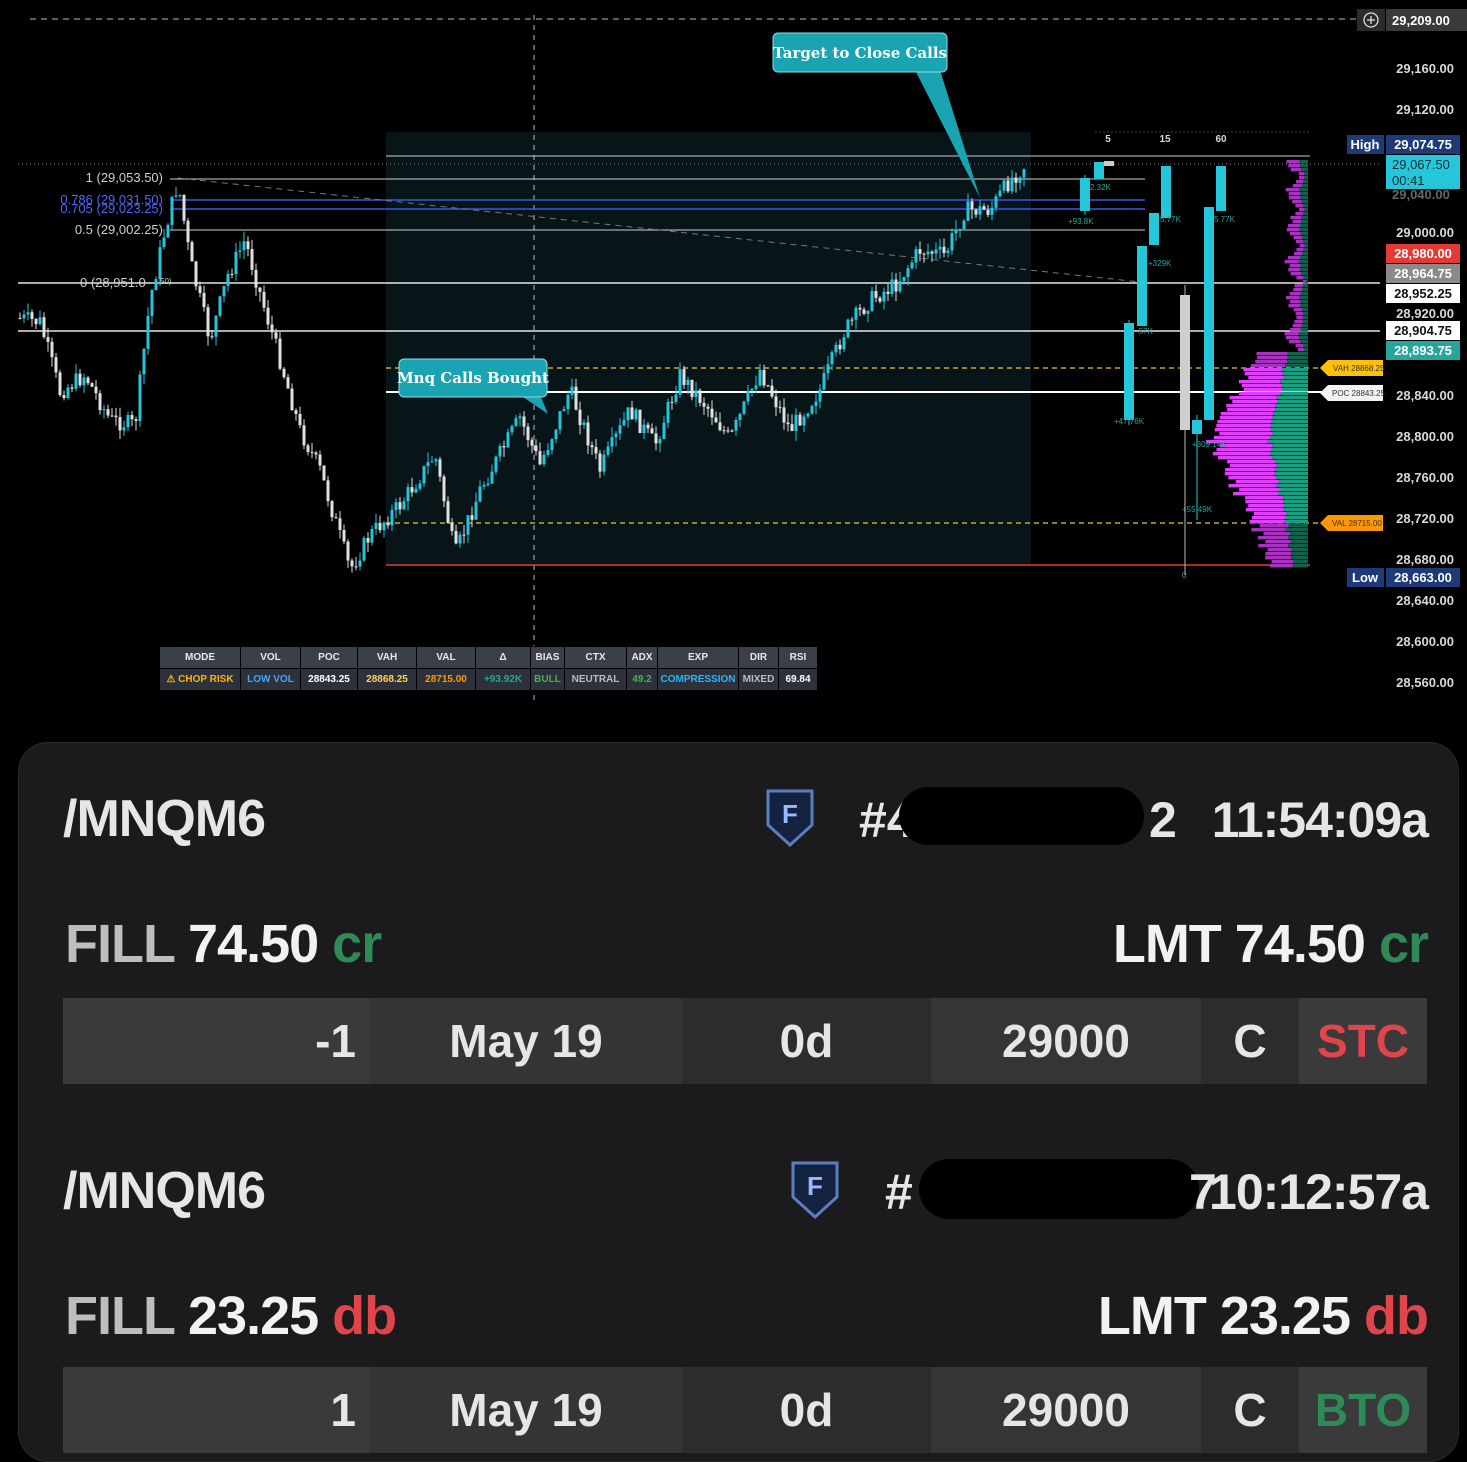 The image size is (1467, 1462). Describe the element at coordinates (1425, 600) in the screenshot. I see `price-tick: 28,640.00` at that location.